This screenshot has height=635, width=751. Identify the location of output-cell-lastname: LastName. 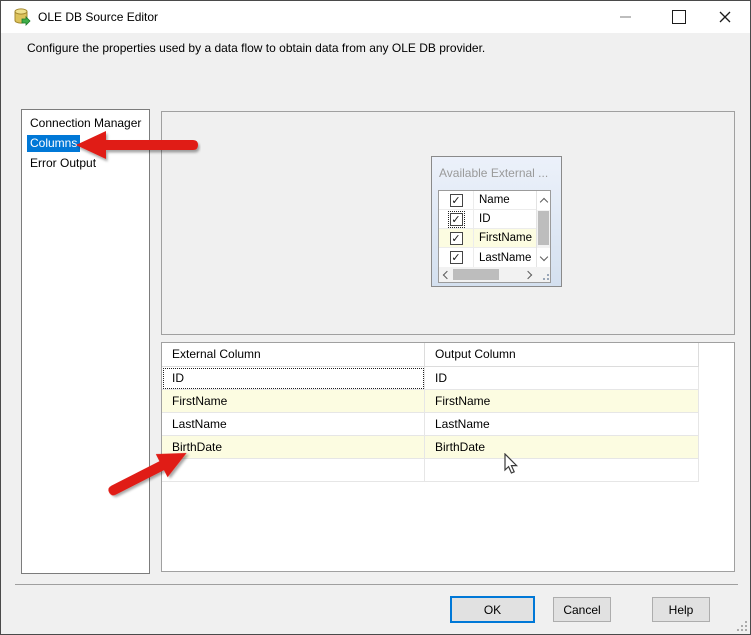
(562, 424).